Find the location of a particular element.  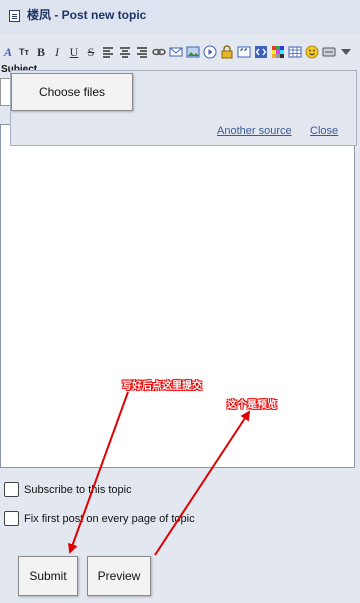

preview-arrow is located at coordinates (202, 483).